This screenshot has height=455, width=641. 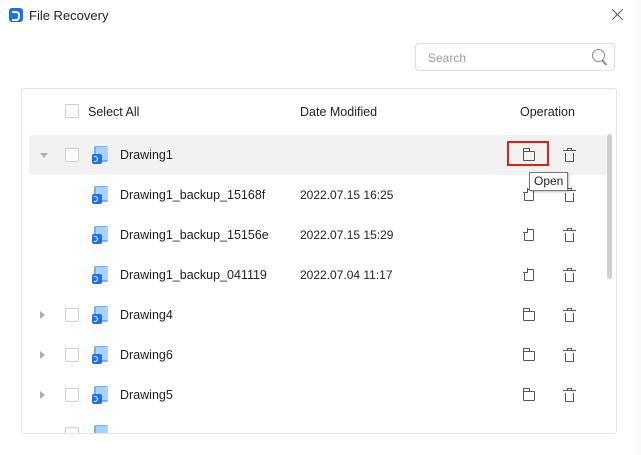 What do you see at coordinates (347, 195) in the screenshot?
I see `file-date: 2022.07.15 16:25` at bounding box center [347, 195].